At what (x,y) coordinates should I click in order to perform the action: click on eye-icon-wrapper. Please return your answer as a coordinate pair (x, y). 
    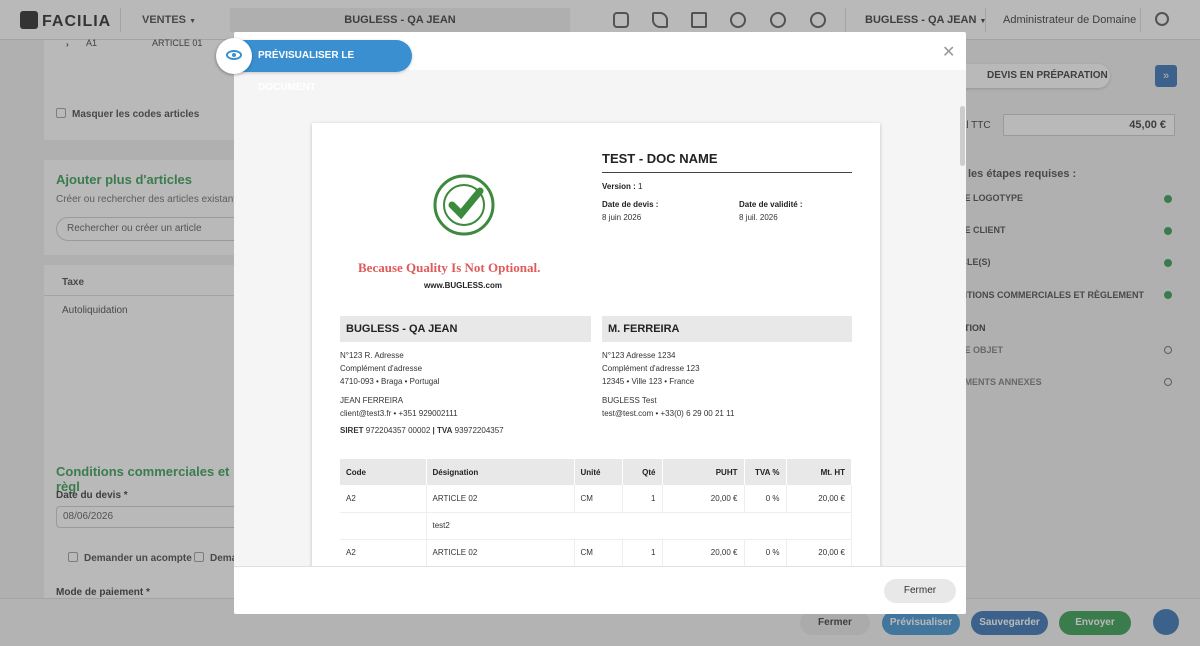
    Looking at the image, I should click on (234, 56).